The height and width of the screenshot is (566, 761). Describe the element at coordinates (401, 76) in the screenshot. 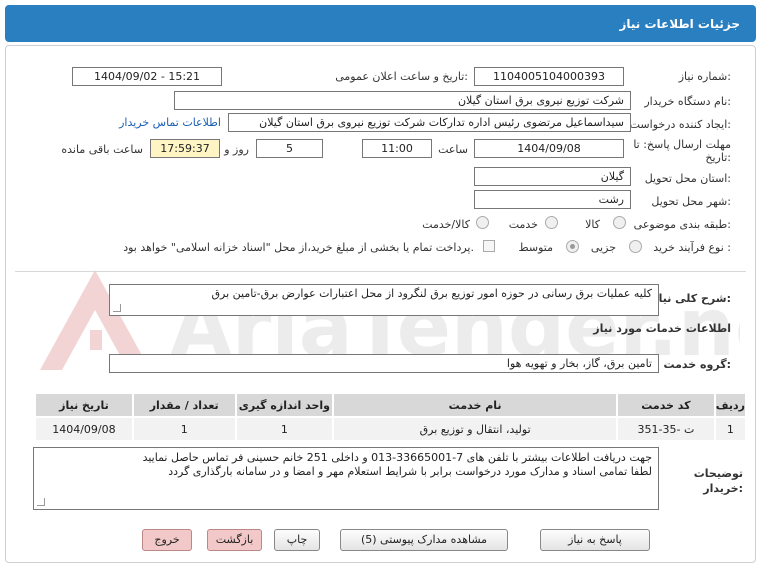

I see `announce-label: تاریخ و ساعت اعلان عمومی:` at that location.